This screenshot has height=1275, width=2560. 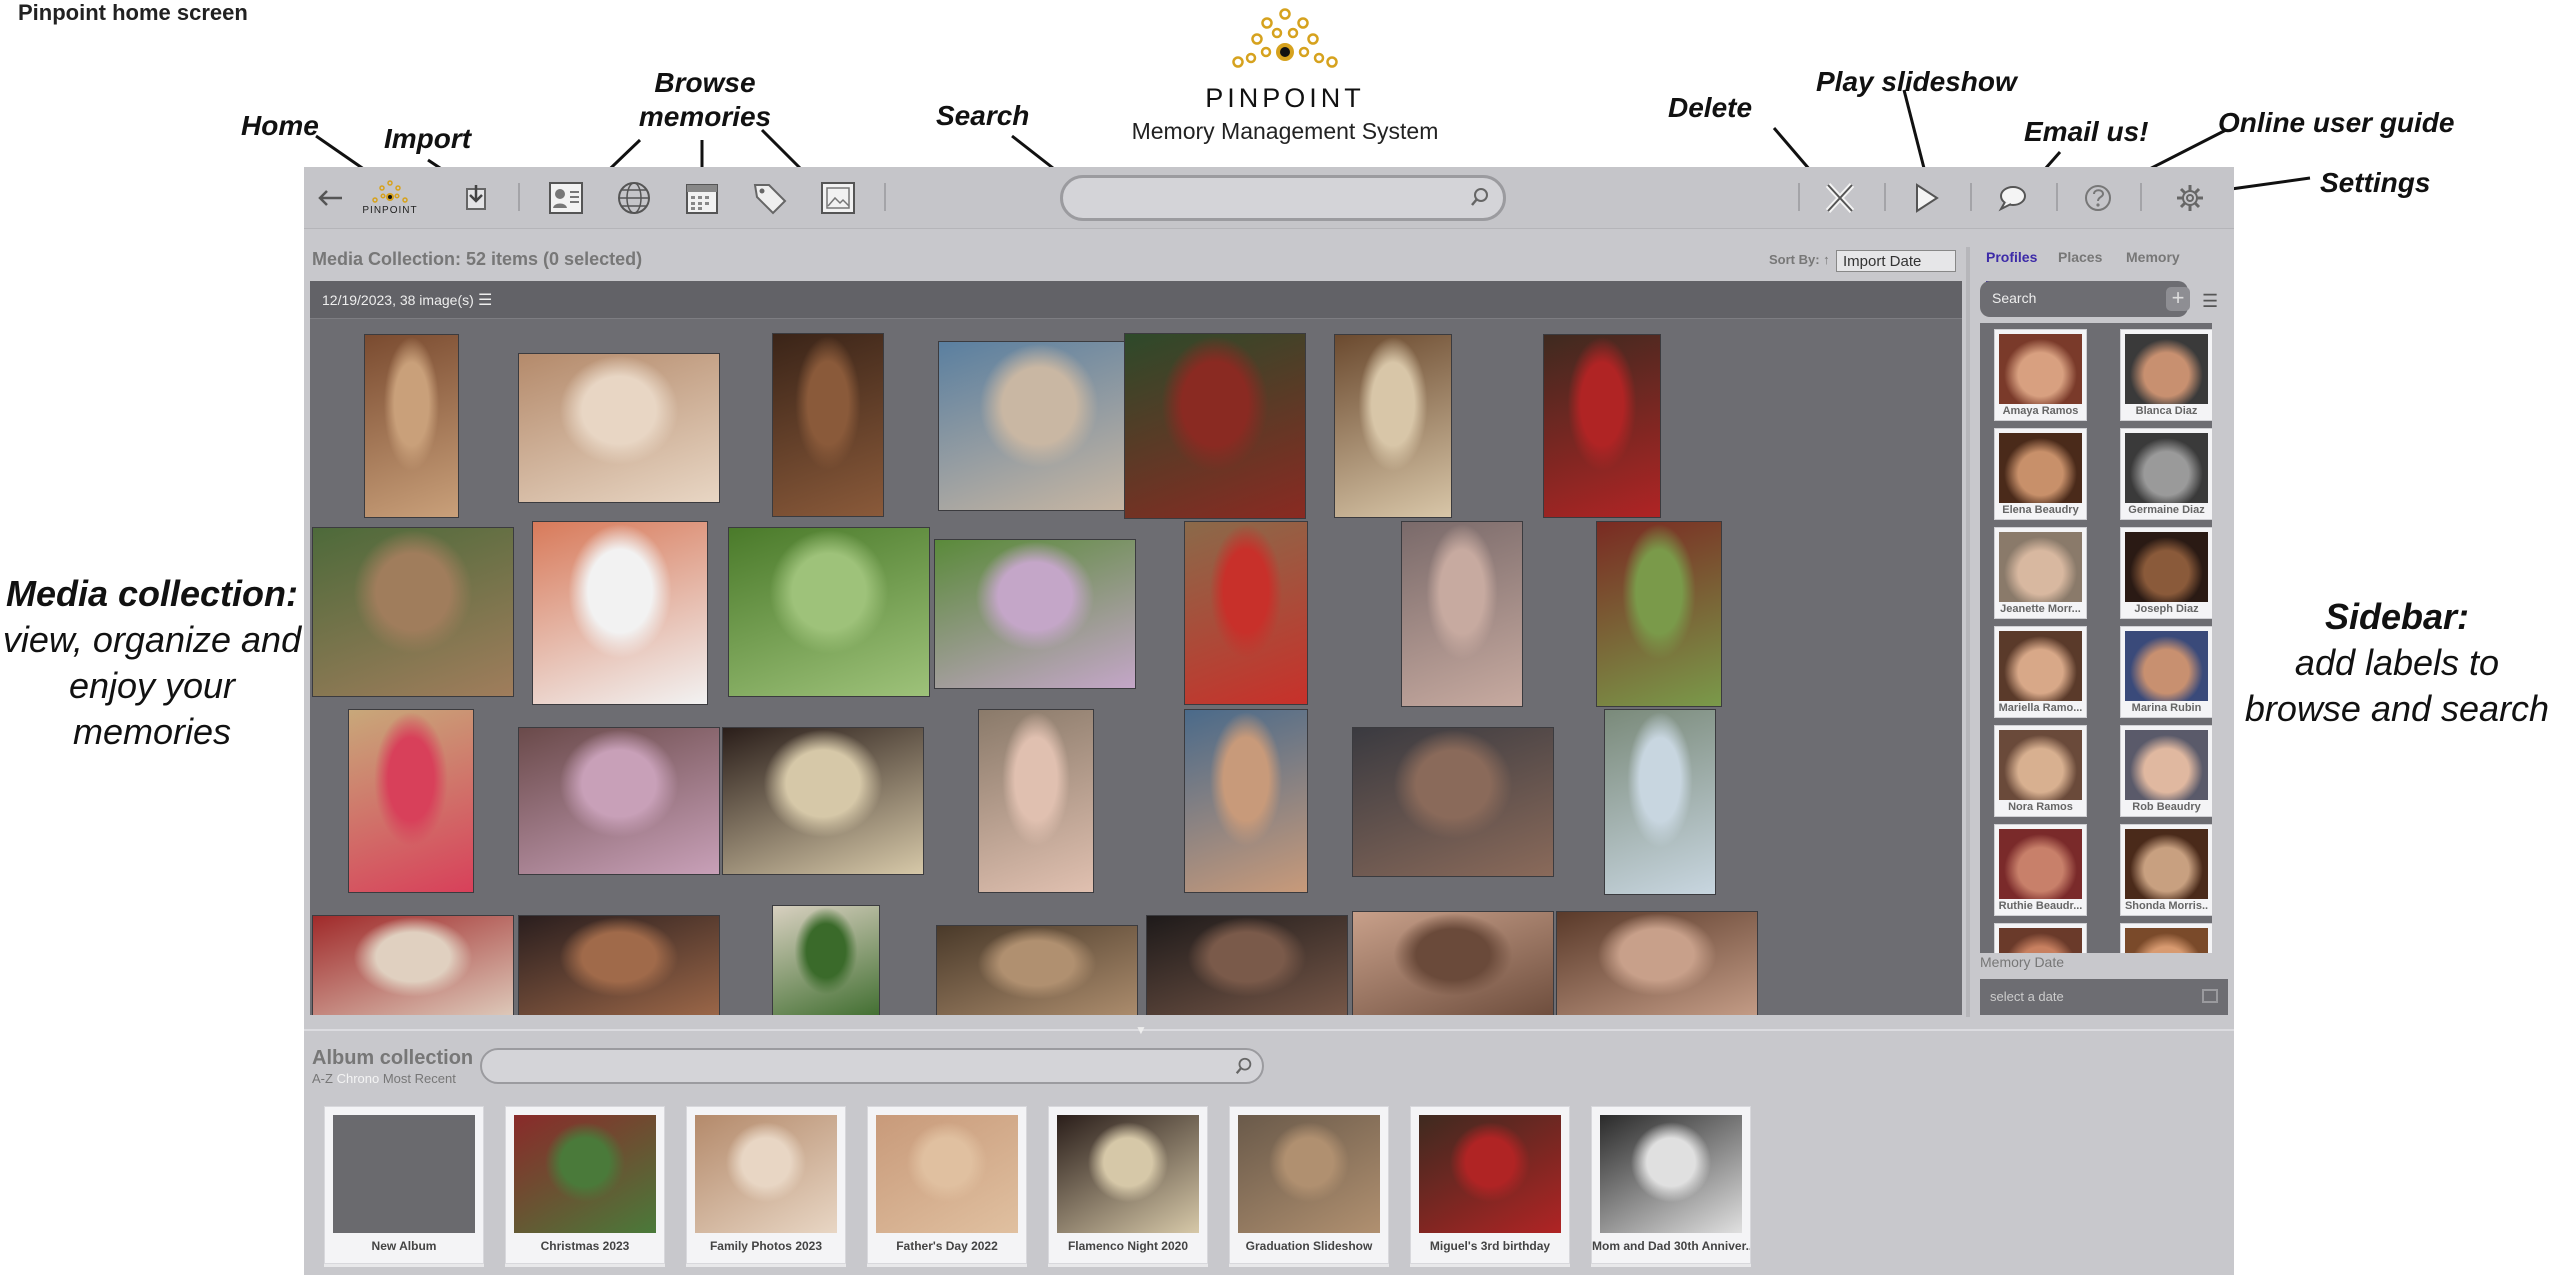 What do you see at coordinates (1926, 198) in the screenshot?
I see `play-icon` at bounding box center [1926, 198].